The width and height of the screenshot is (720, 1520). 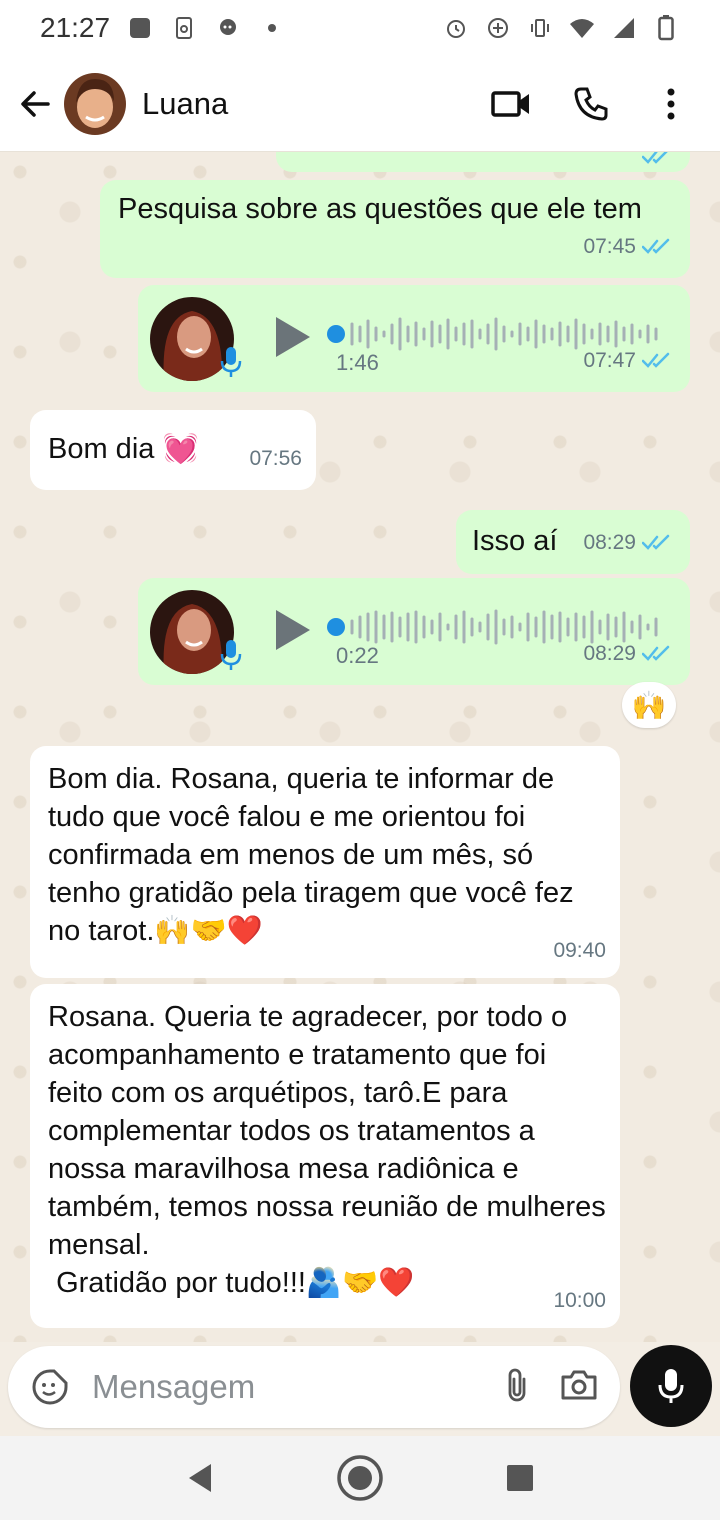 I want to click on message-input: Mensagem, so click(x=173, y=1387).